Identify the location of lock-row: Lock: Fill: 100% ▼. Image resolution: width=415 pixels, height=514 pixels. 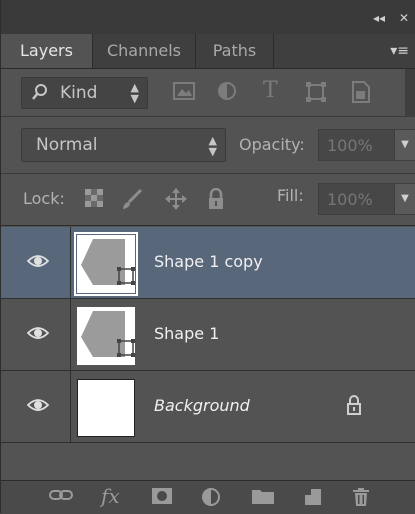
(208, 200).